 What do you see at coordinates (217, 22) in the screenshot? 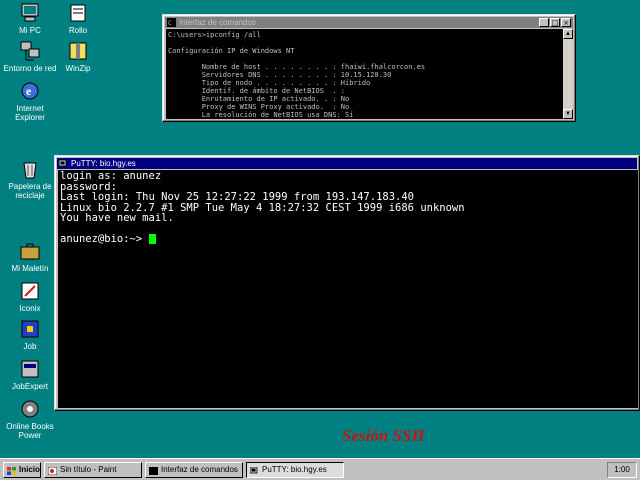
I see `cmd-title: Interfaz de comandos` at bounding box center [217, 22].